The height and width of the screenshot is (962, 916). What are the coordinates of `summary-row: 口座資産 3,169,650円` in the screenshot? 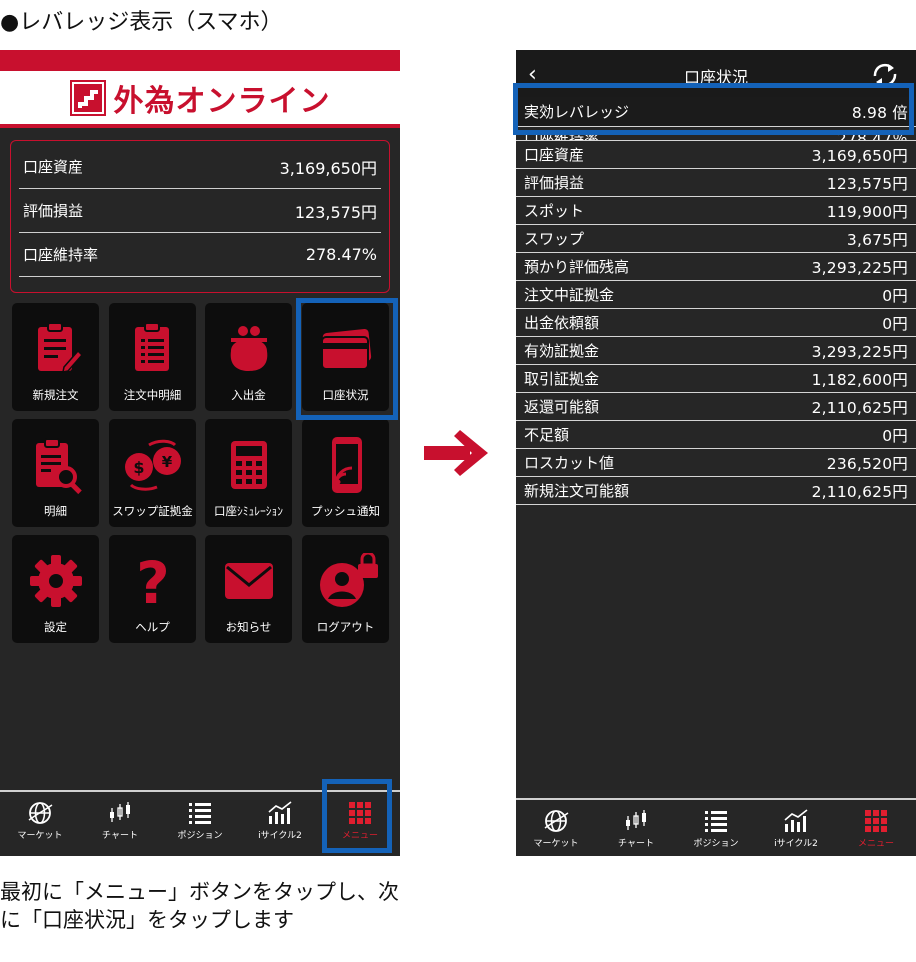 It's located at (200, 167).